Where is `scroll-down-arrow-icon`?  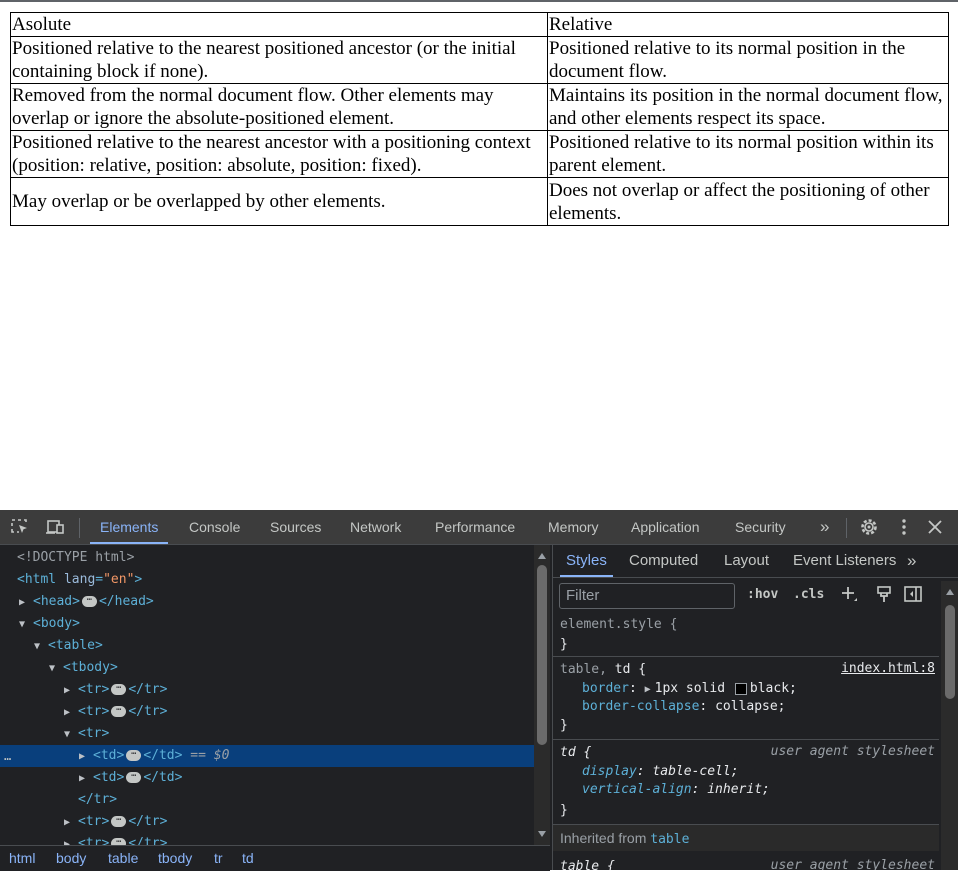
scroll-down-arrow-icon is located at coordinates (542, 834).